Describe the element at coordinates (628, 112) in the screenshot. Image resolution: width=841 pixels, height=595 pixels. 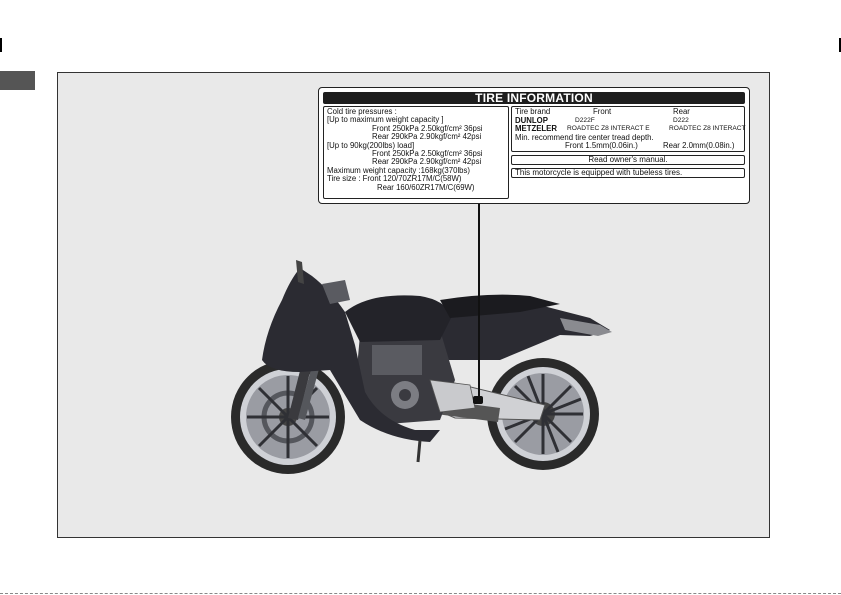
I see `brand-header-row: Tire brand Front Rear` at that location.